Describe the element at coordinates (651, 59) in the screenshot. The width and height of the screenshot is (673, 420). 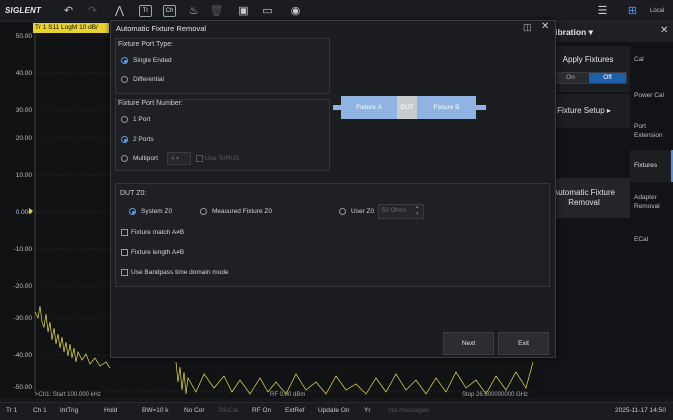
I see `menu-item-cal: Cal` at that location.